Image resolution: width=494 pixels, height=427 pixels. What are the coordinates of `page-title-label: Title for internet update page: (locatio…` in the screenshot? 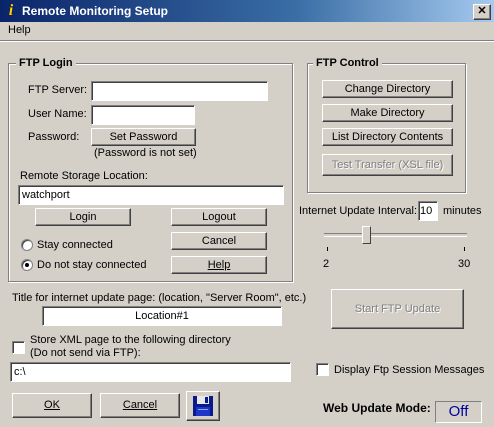 It's located at (159, 298).